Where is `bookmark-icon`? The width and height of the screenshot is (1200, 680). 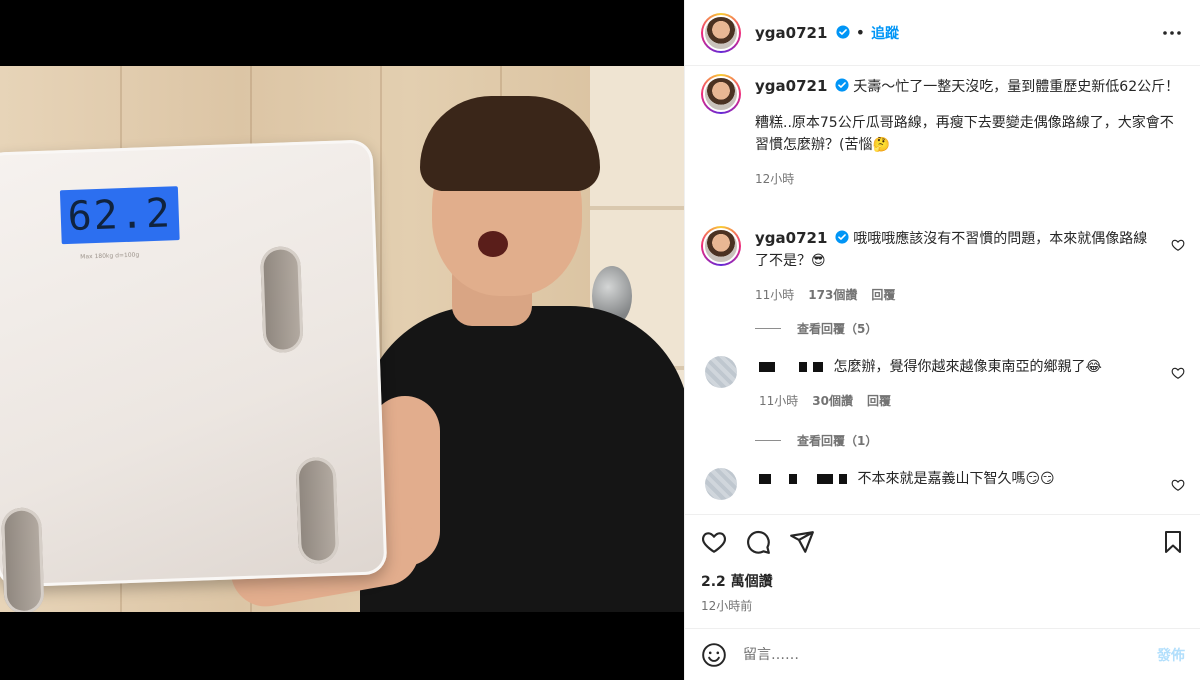 bookmark-icon is located at coordinates (1173, 542).